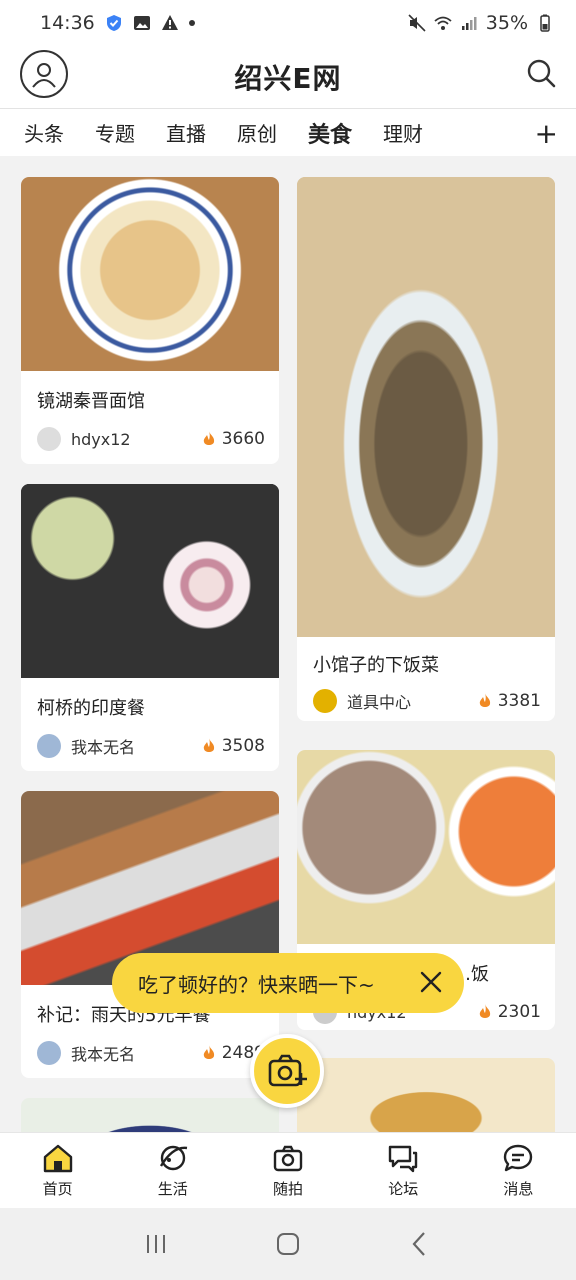 This screenshot has width=576, height=1280. I want to click on nav-forum-label: 论坛, so click(403, 1189).